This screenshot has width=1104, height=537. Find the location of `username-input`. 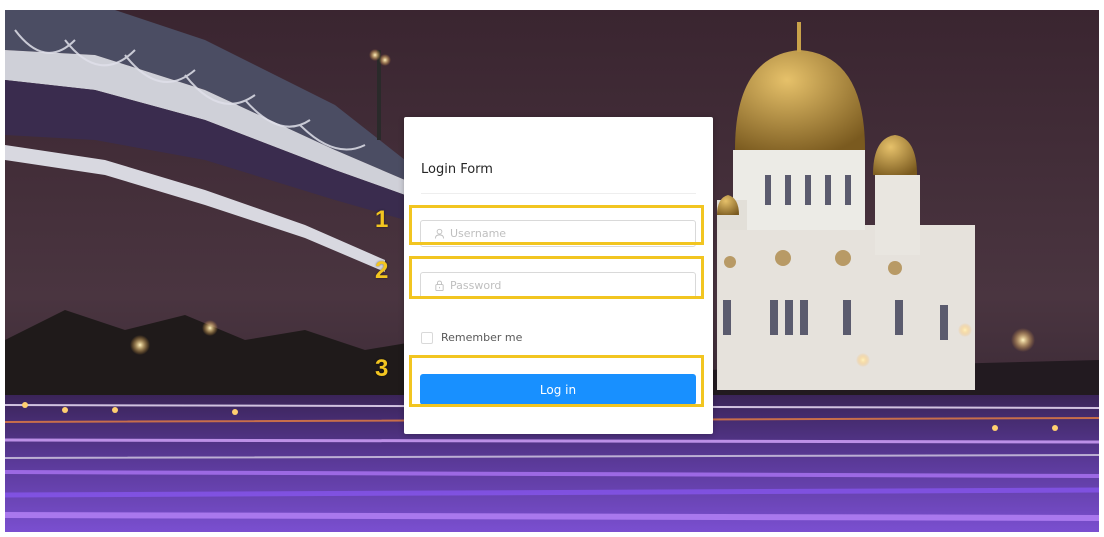

username-input is located at coordinates (565, 233).